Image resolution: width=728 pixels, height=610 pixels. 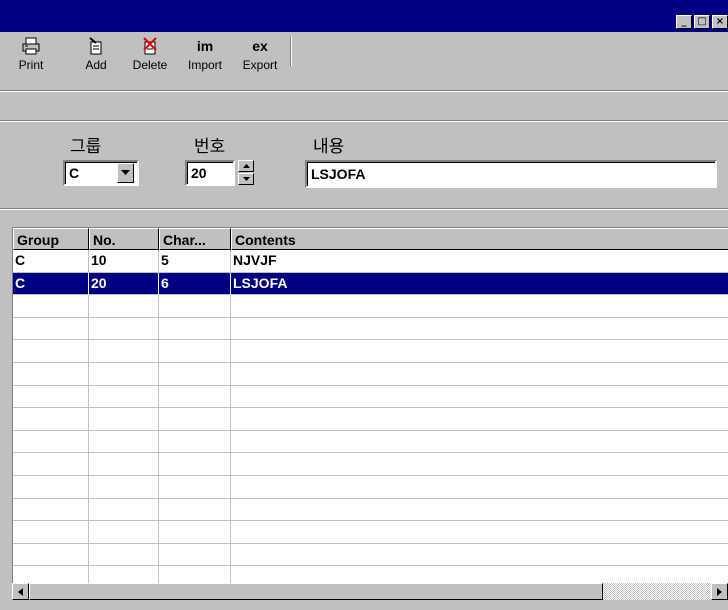 I want to click on minimize-button: _, so click(x=684, y=22).